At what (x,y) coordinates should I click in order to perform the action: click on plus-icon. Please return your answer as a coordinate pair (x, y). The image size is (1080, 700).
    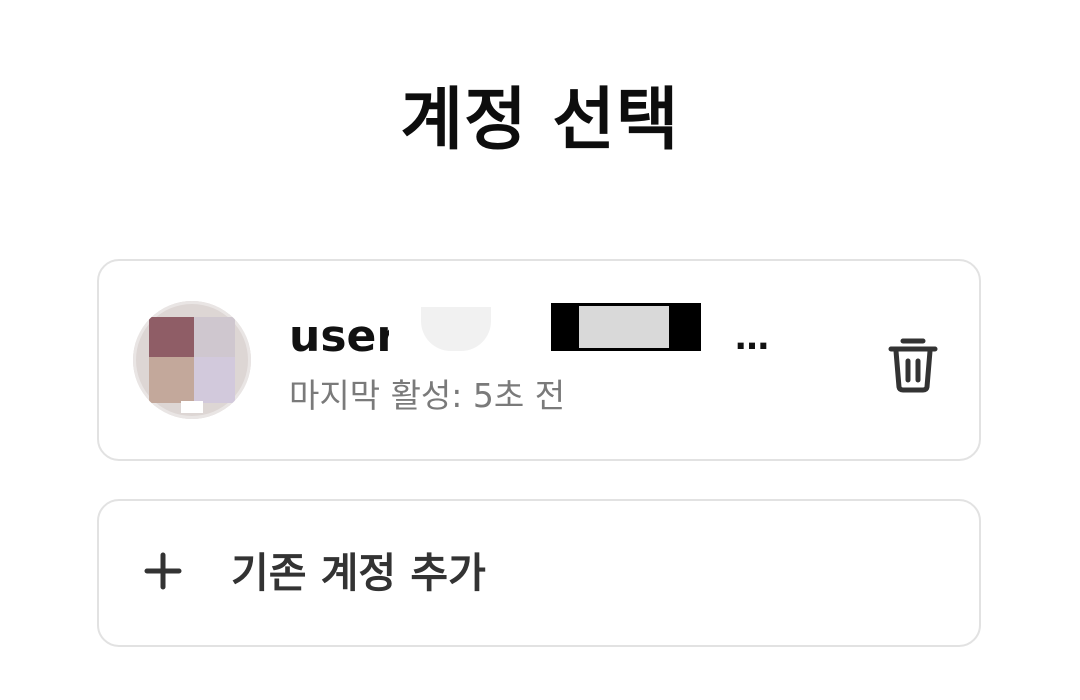
    Looking at the image, I should click on (163, 571).